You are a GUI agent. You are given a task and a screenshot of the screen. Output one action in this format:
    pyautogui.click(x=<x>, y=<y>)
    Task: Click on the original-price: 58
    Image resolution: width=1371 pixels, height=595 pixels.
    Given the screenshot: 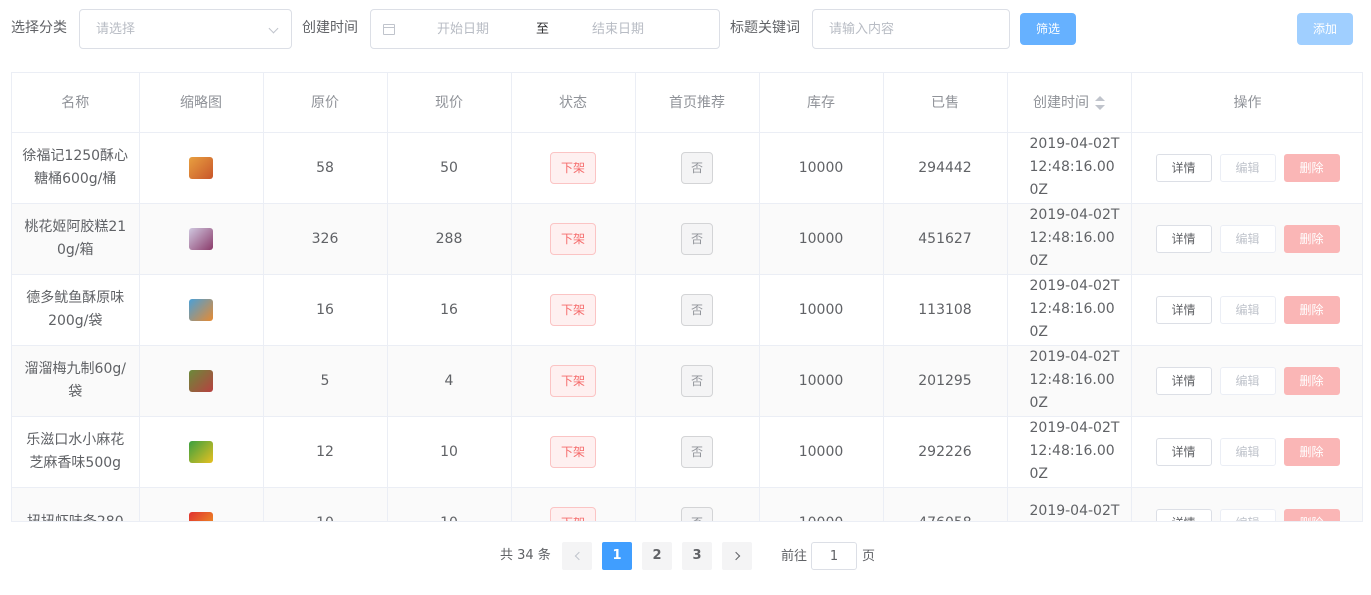 What is the action you would take?
    pyautogui.click(x=325, y=168)
    